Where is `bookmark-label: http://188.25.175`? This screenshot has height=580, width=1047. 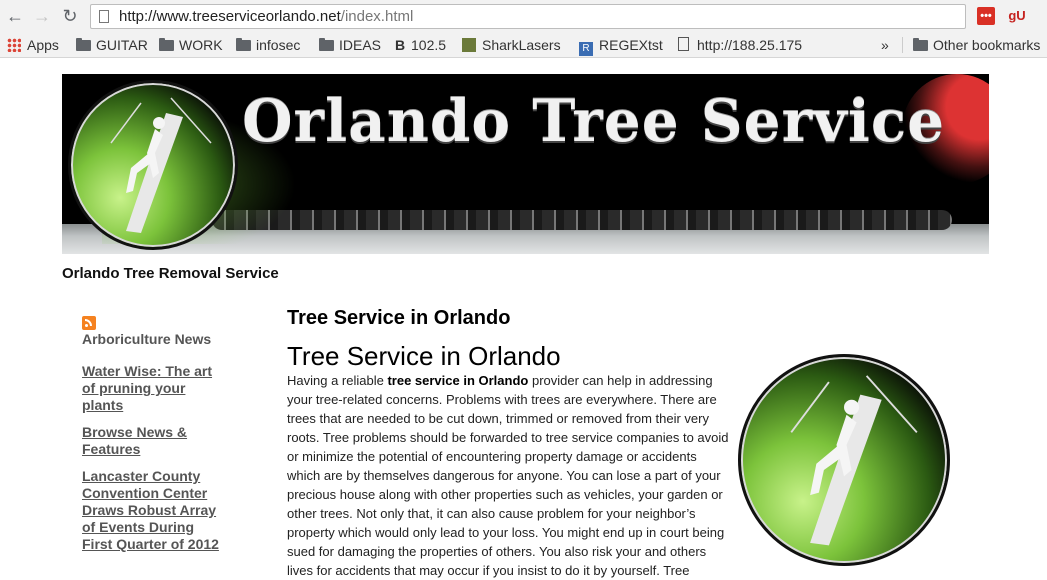 bookmark-label: http://188.25.175 is located at coordinates (750, 45).